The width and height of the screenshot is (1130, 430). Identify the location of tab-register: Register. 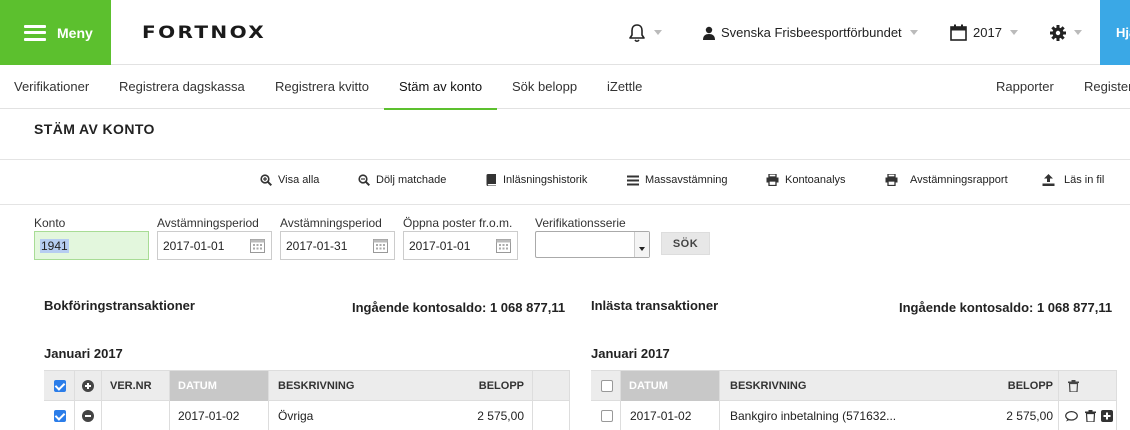
(1107, 87).